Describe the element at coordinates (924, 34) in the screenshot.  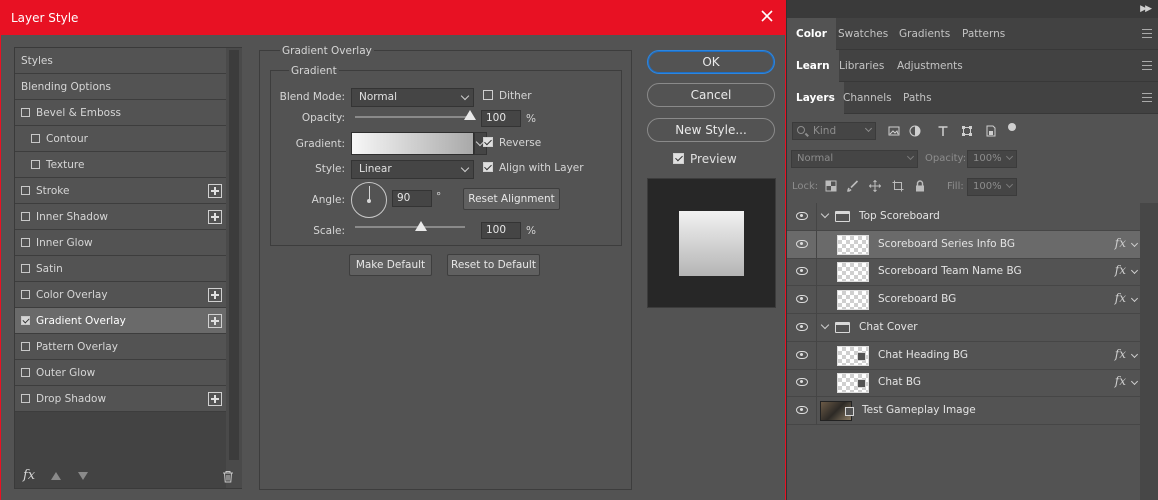
I see `tab-gradients: Gradients` at that location.